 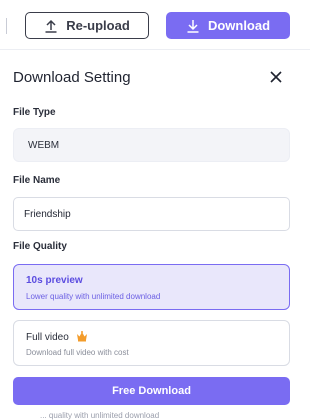 I want to click on quality-option-full-video: Full video Download full video with cost, so click(x=151, y=343).